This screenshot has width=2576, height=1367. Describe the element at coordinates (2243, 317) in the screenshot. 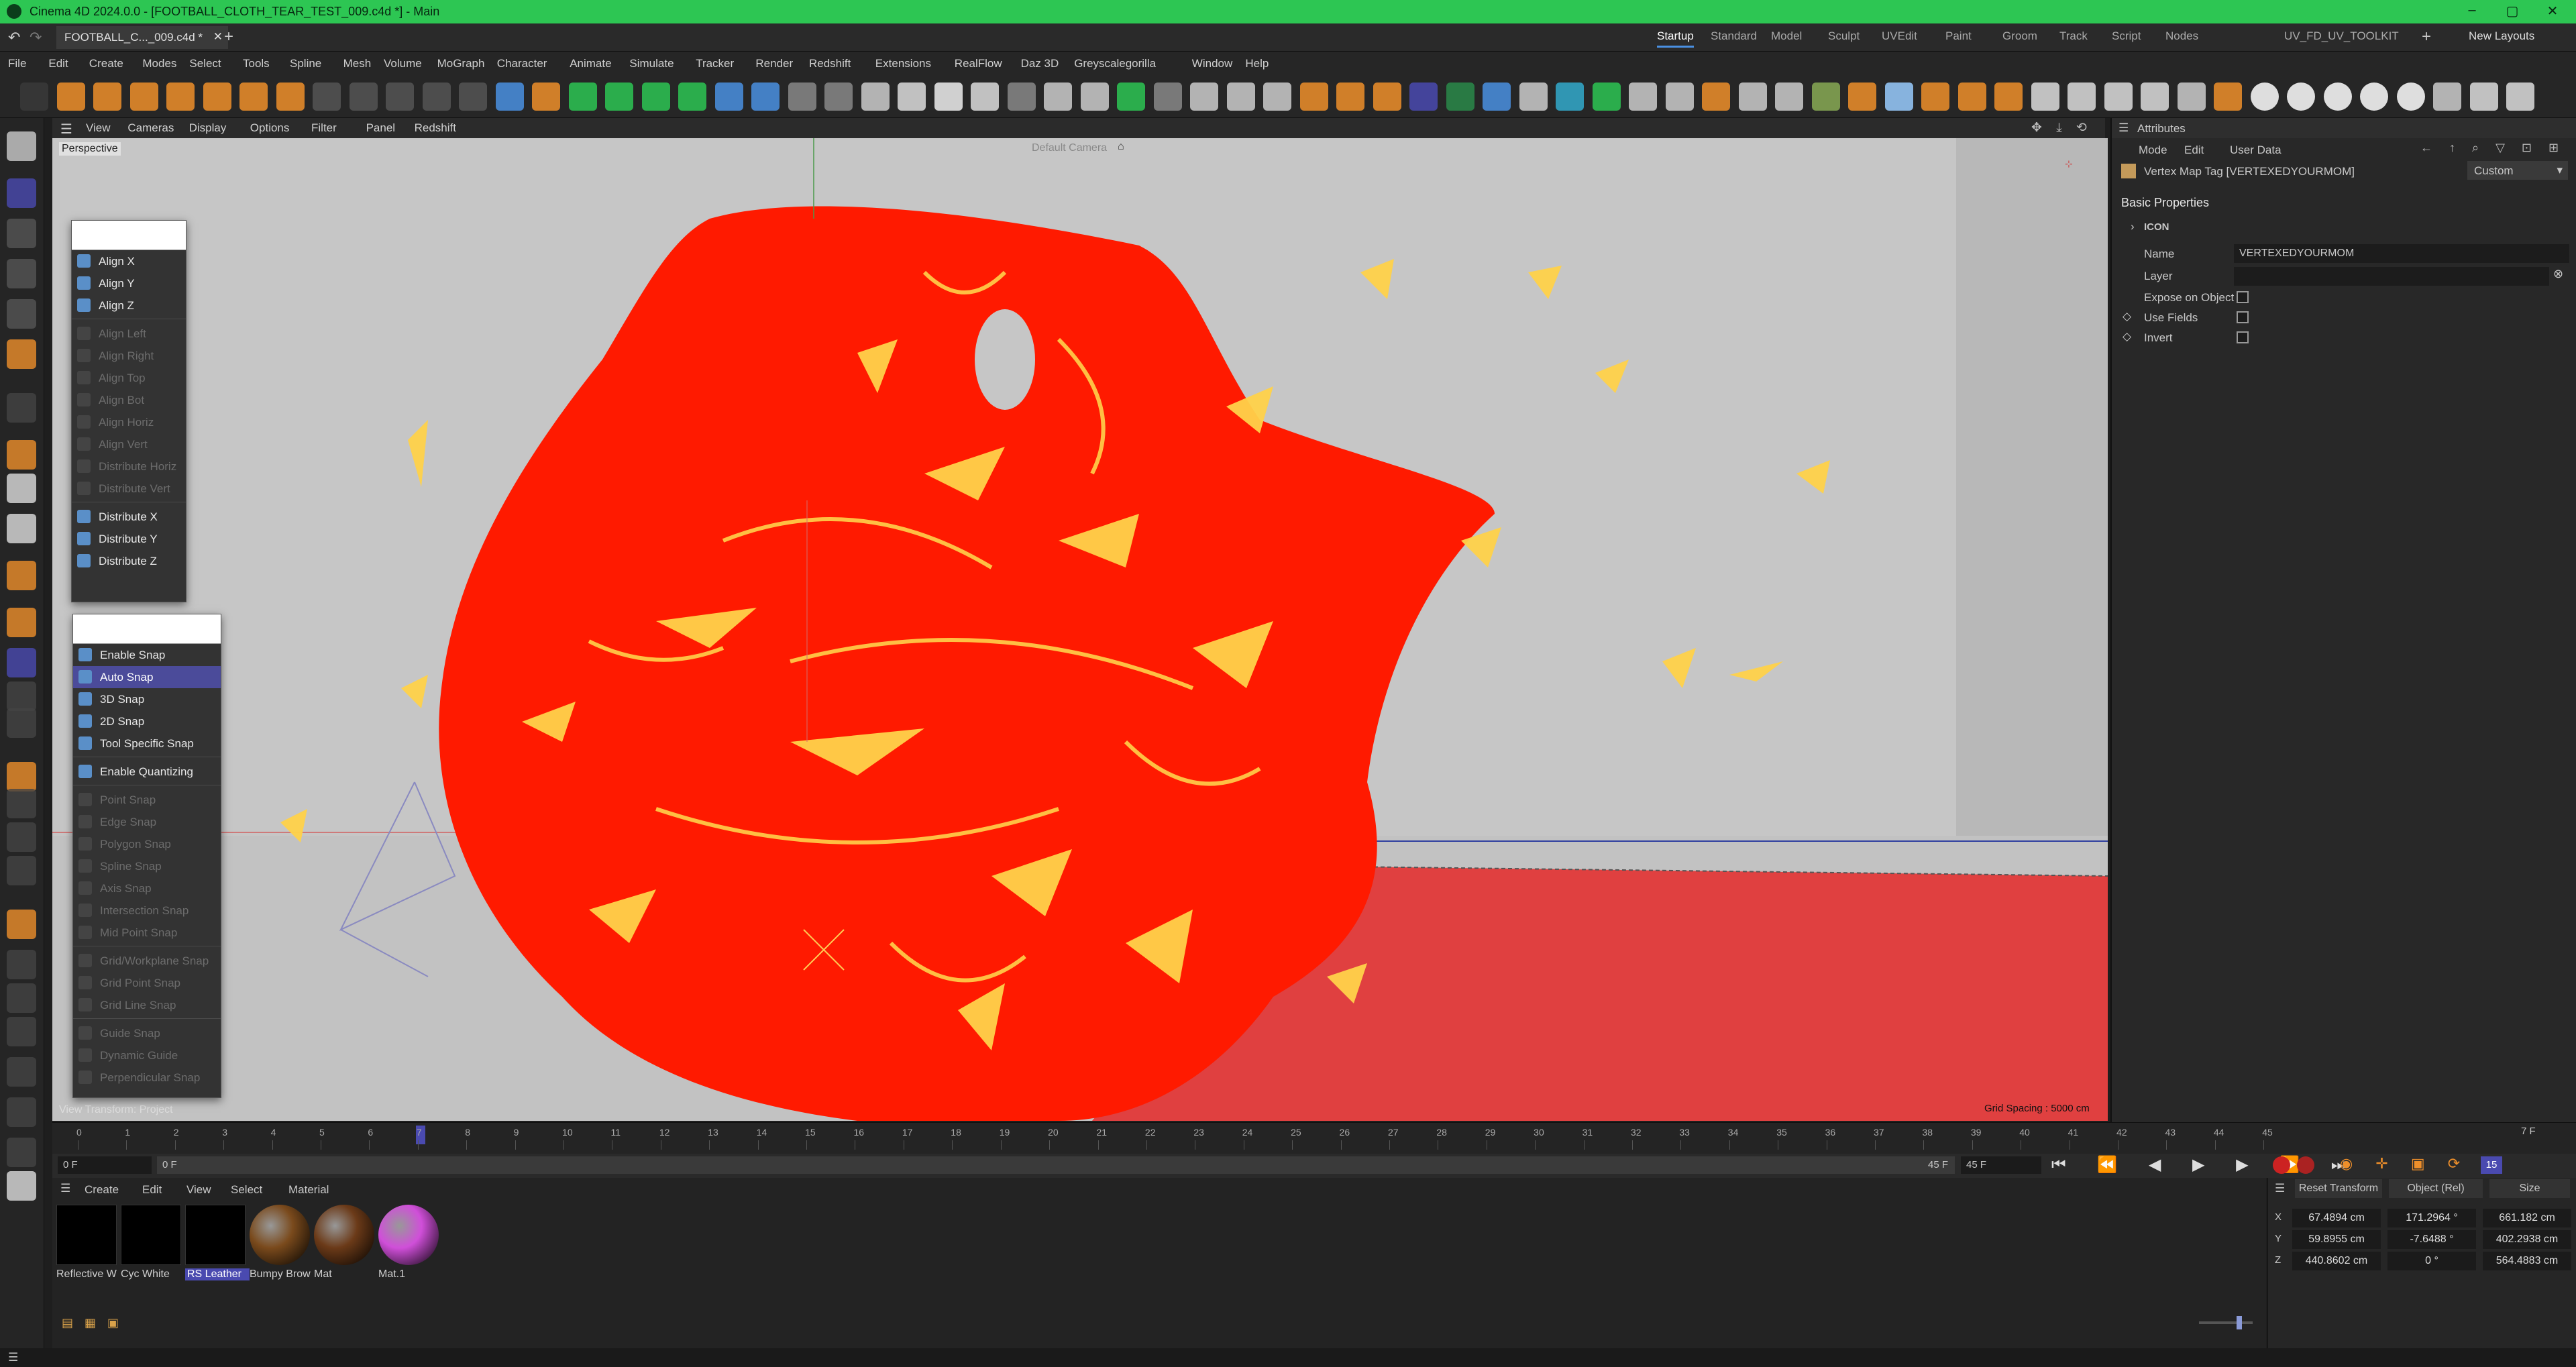

I see `use-fields-checkbox` at that location.